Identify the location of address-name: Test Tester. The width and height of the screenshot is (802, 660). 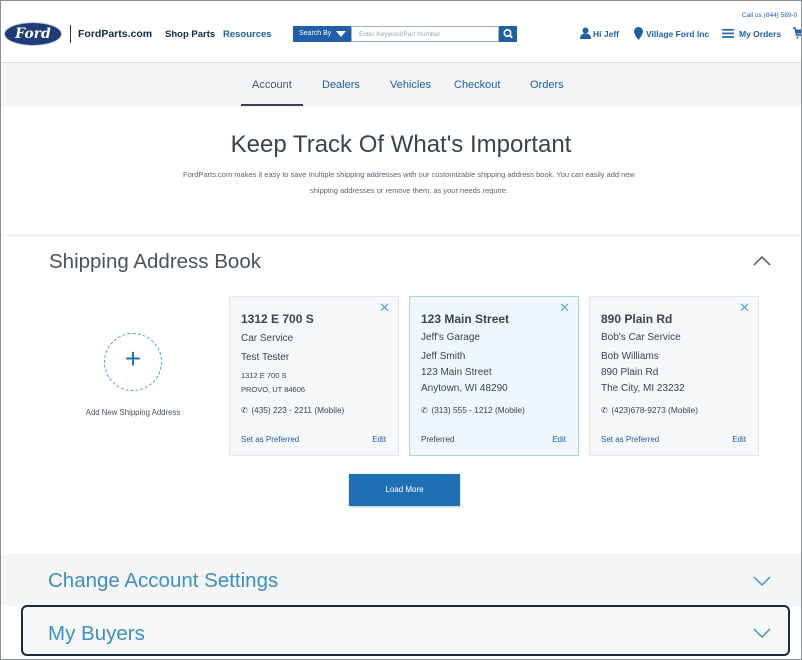
(265, 357).